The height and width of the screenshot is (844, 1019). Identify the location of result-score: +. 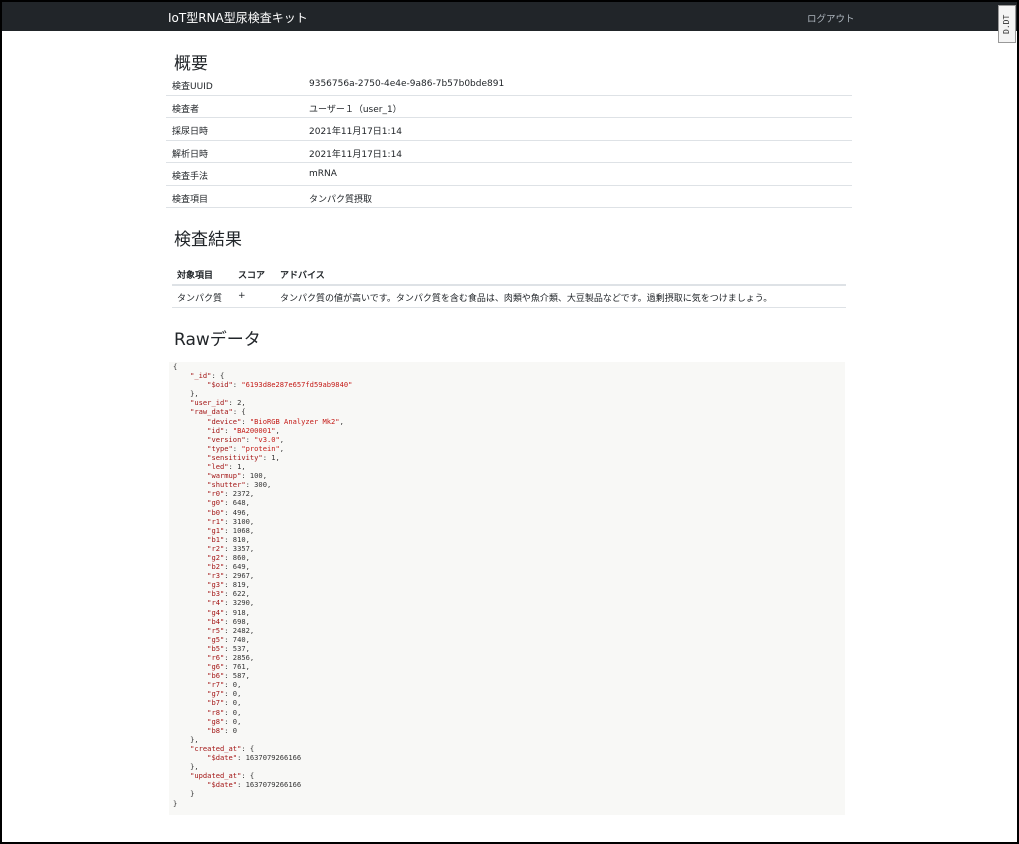
(242, 296).